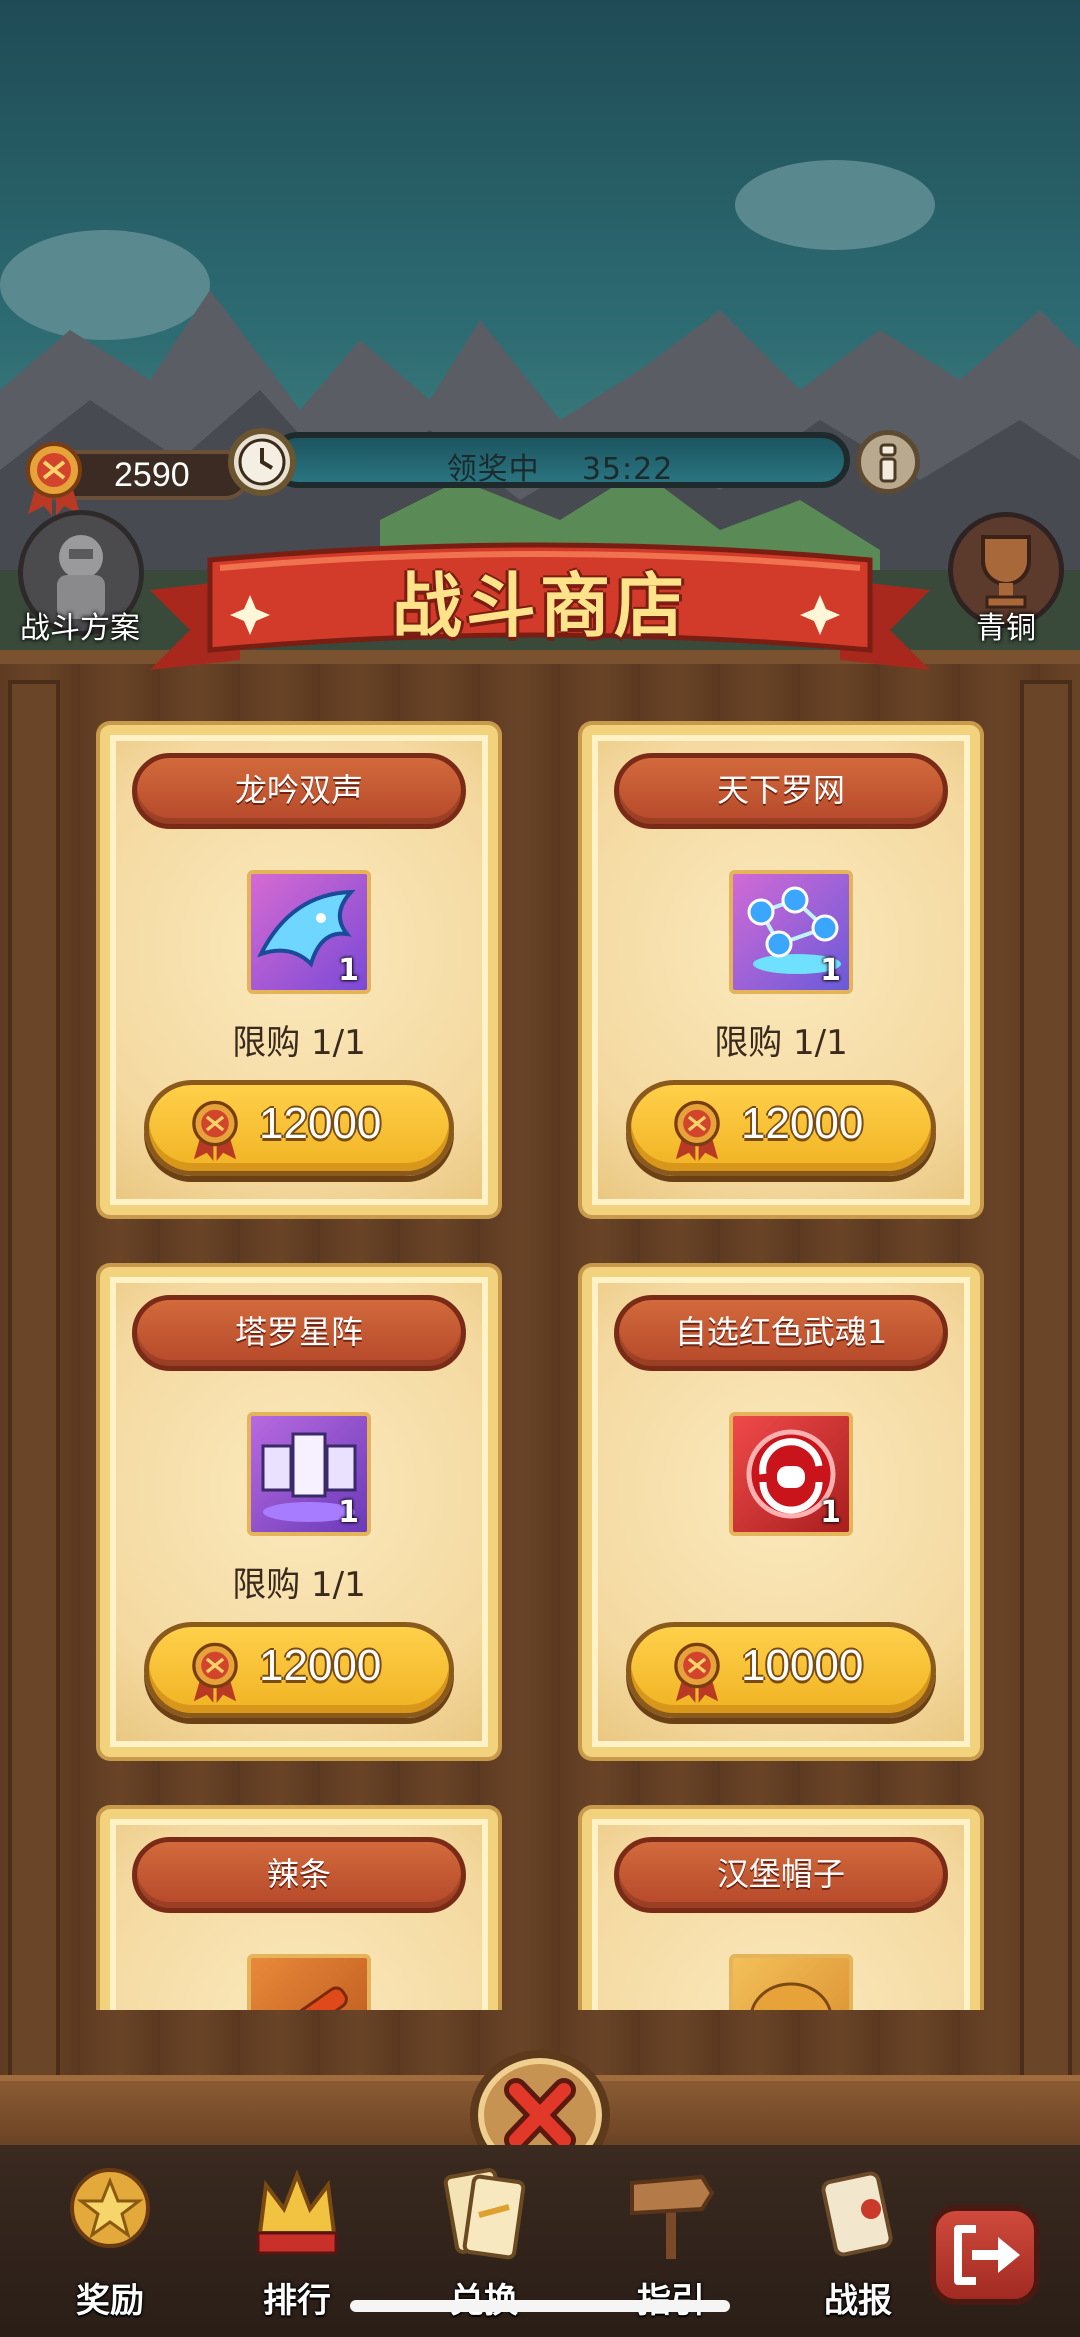 The image size is (1080, 2337). Describe the element at coordinates (540, 606) in the screenshot. I see `shop-title: 战斗商店` at that location.